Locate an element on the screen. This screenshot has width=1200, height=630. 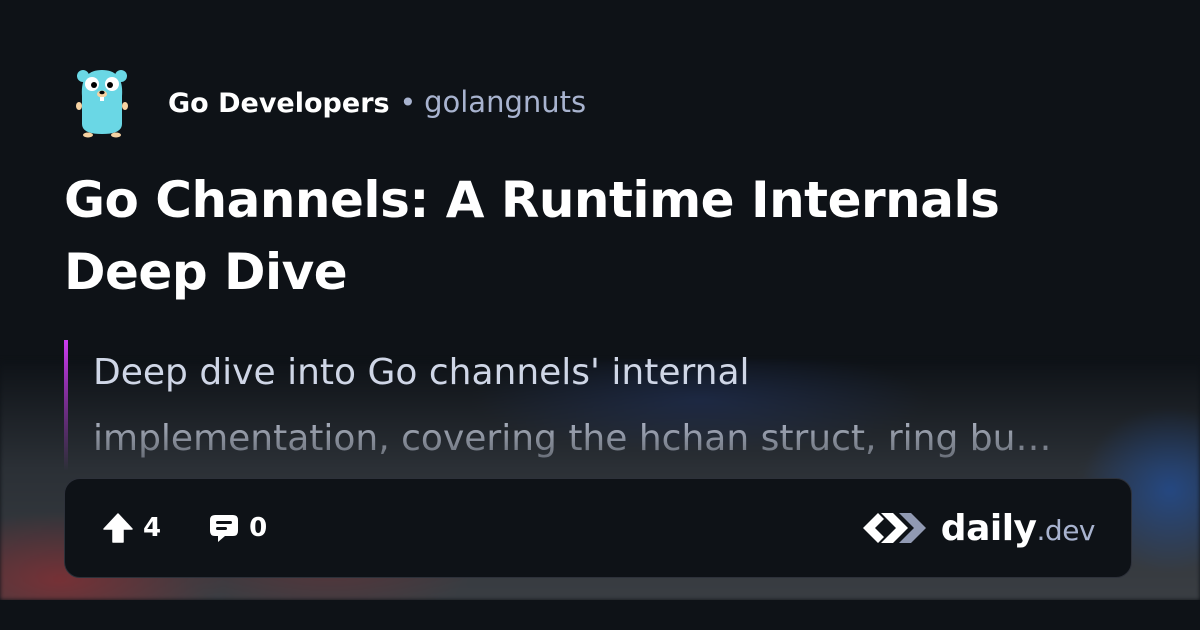
gopher-mascot-icon is located at coordinates (102, 104).